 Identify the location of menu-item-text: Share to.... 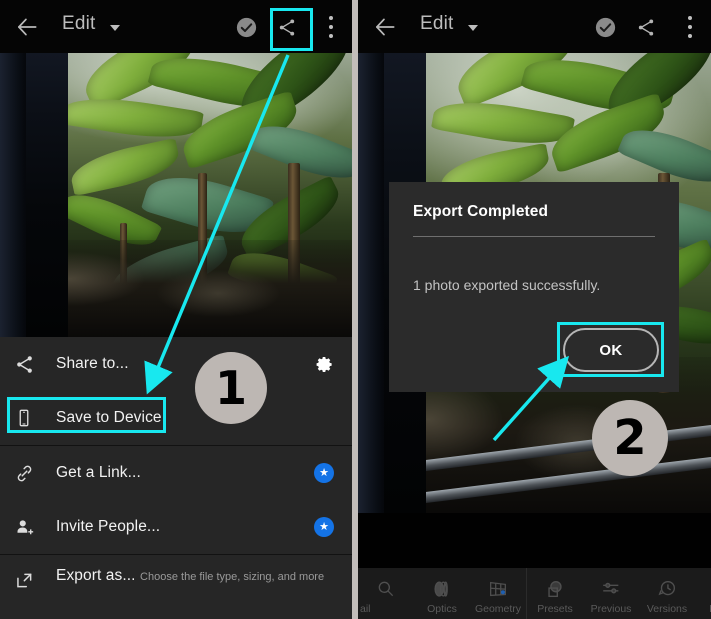
(92, 364).